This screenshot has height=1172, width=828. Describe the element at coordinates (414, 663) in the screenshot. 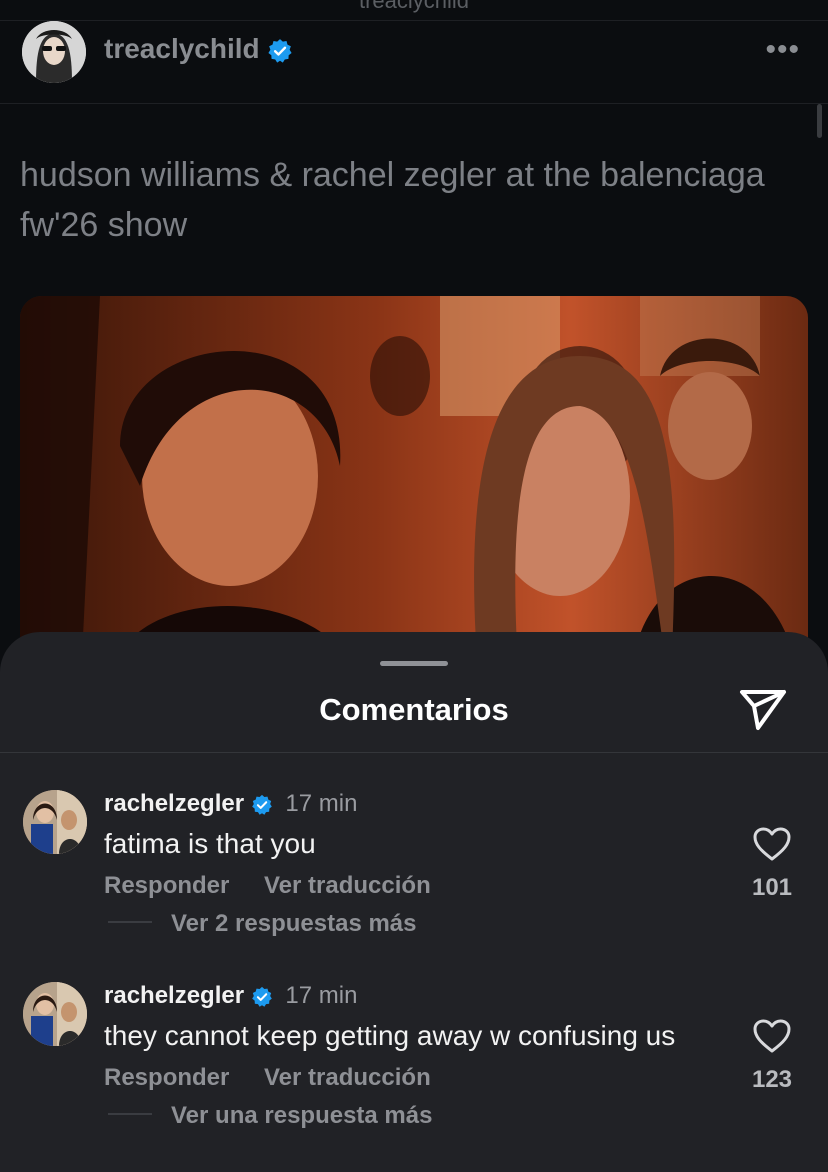

I see `sheet-drag-handle` at that location.